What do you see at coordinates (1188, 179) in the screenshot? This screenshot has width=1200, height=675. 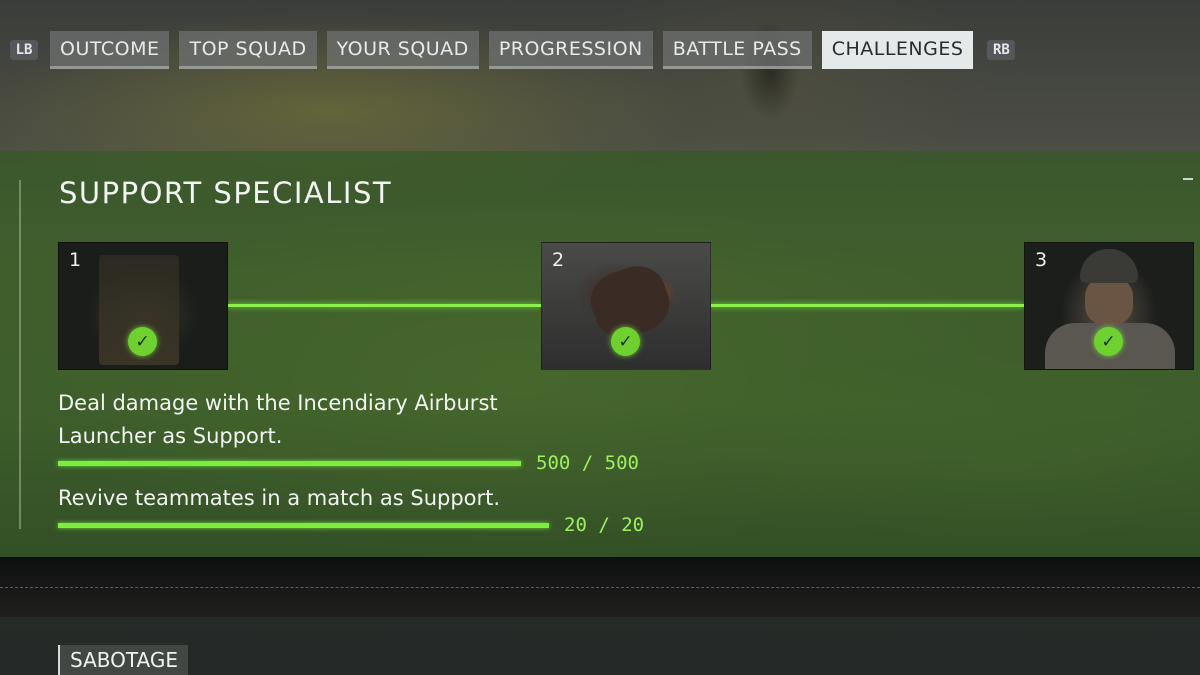 I see `collapse-button` at bounding box center [1188, 179].